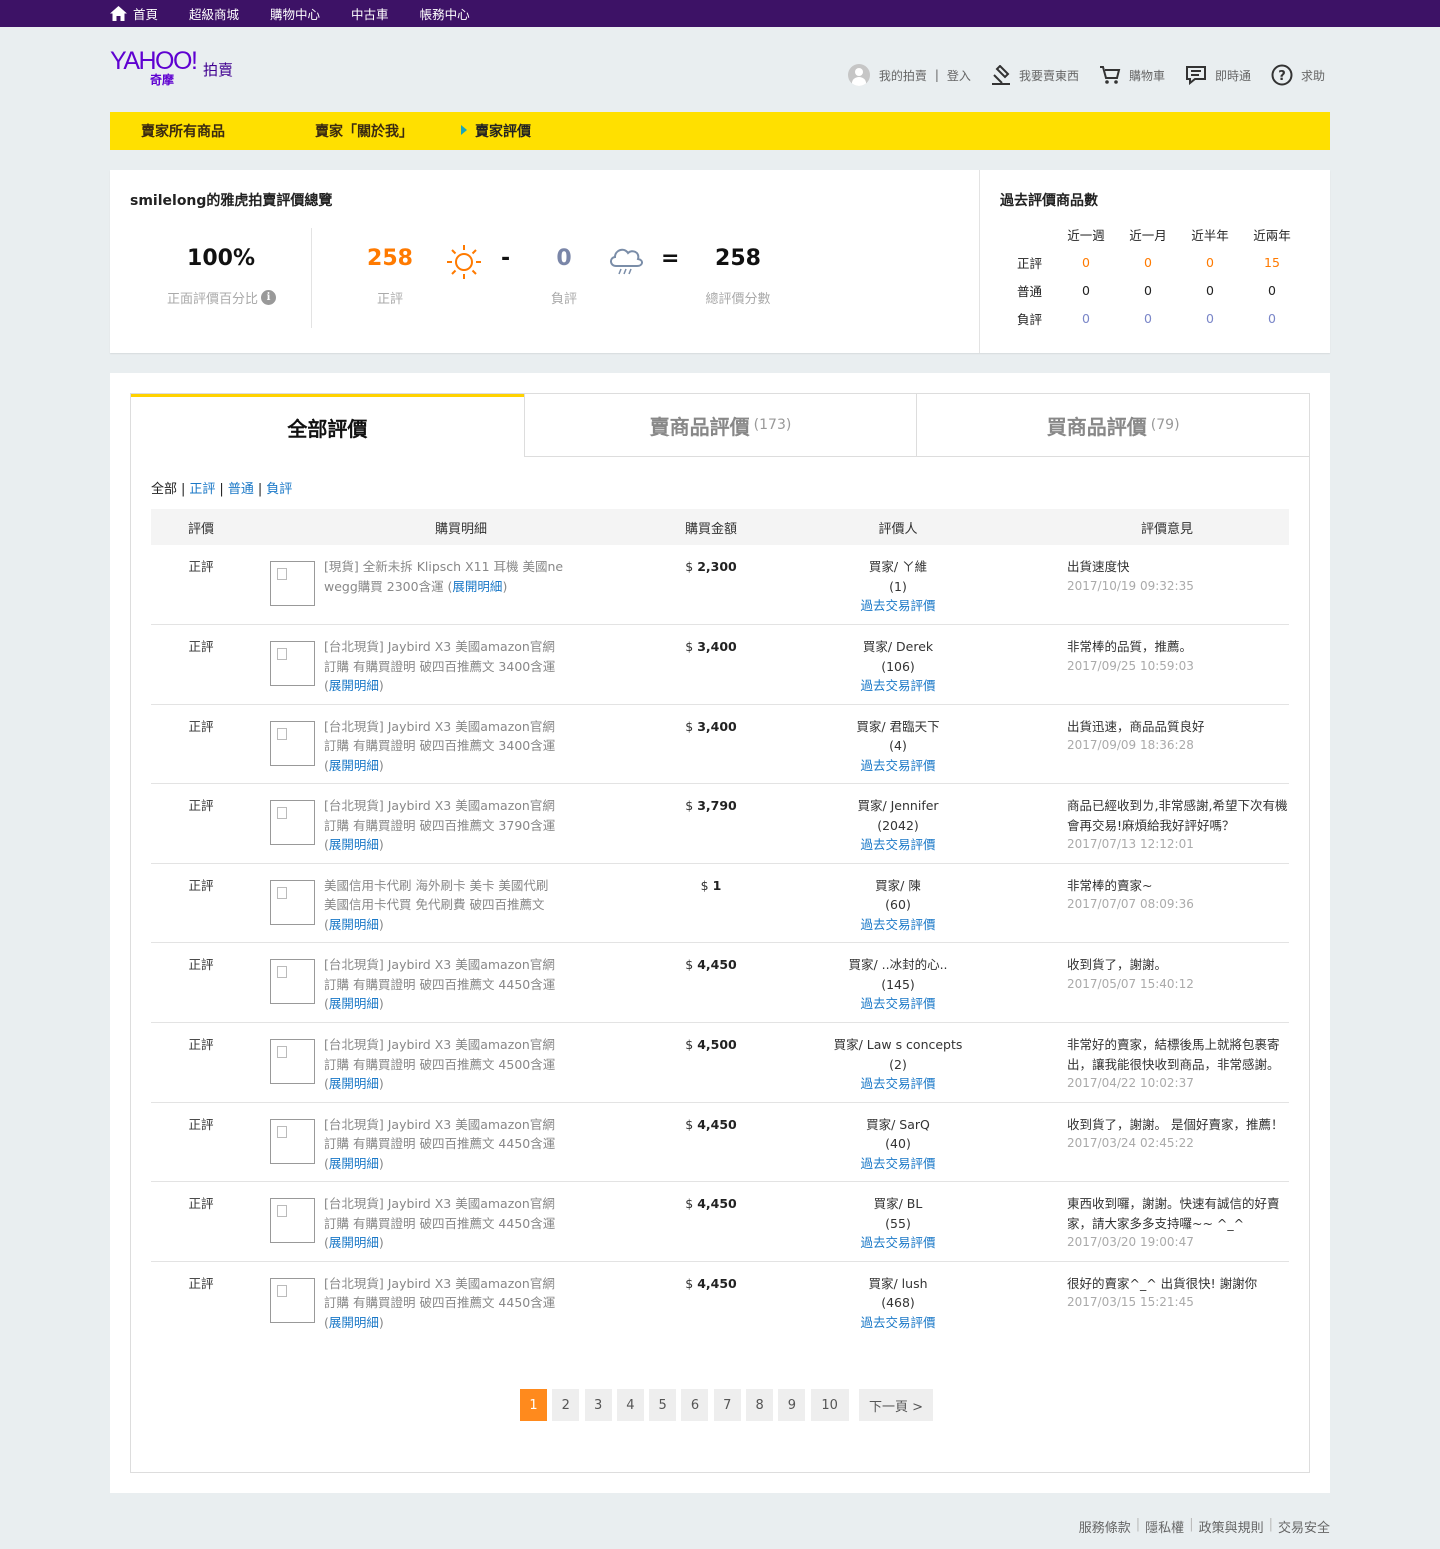 This screenshot has height=1549, width=1440. I want to click on ratings-tabs: 全部評價 賣商品評價 (173) 買商品評價 (79), so click(720, 425).